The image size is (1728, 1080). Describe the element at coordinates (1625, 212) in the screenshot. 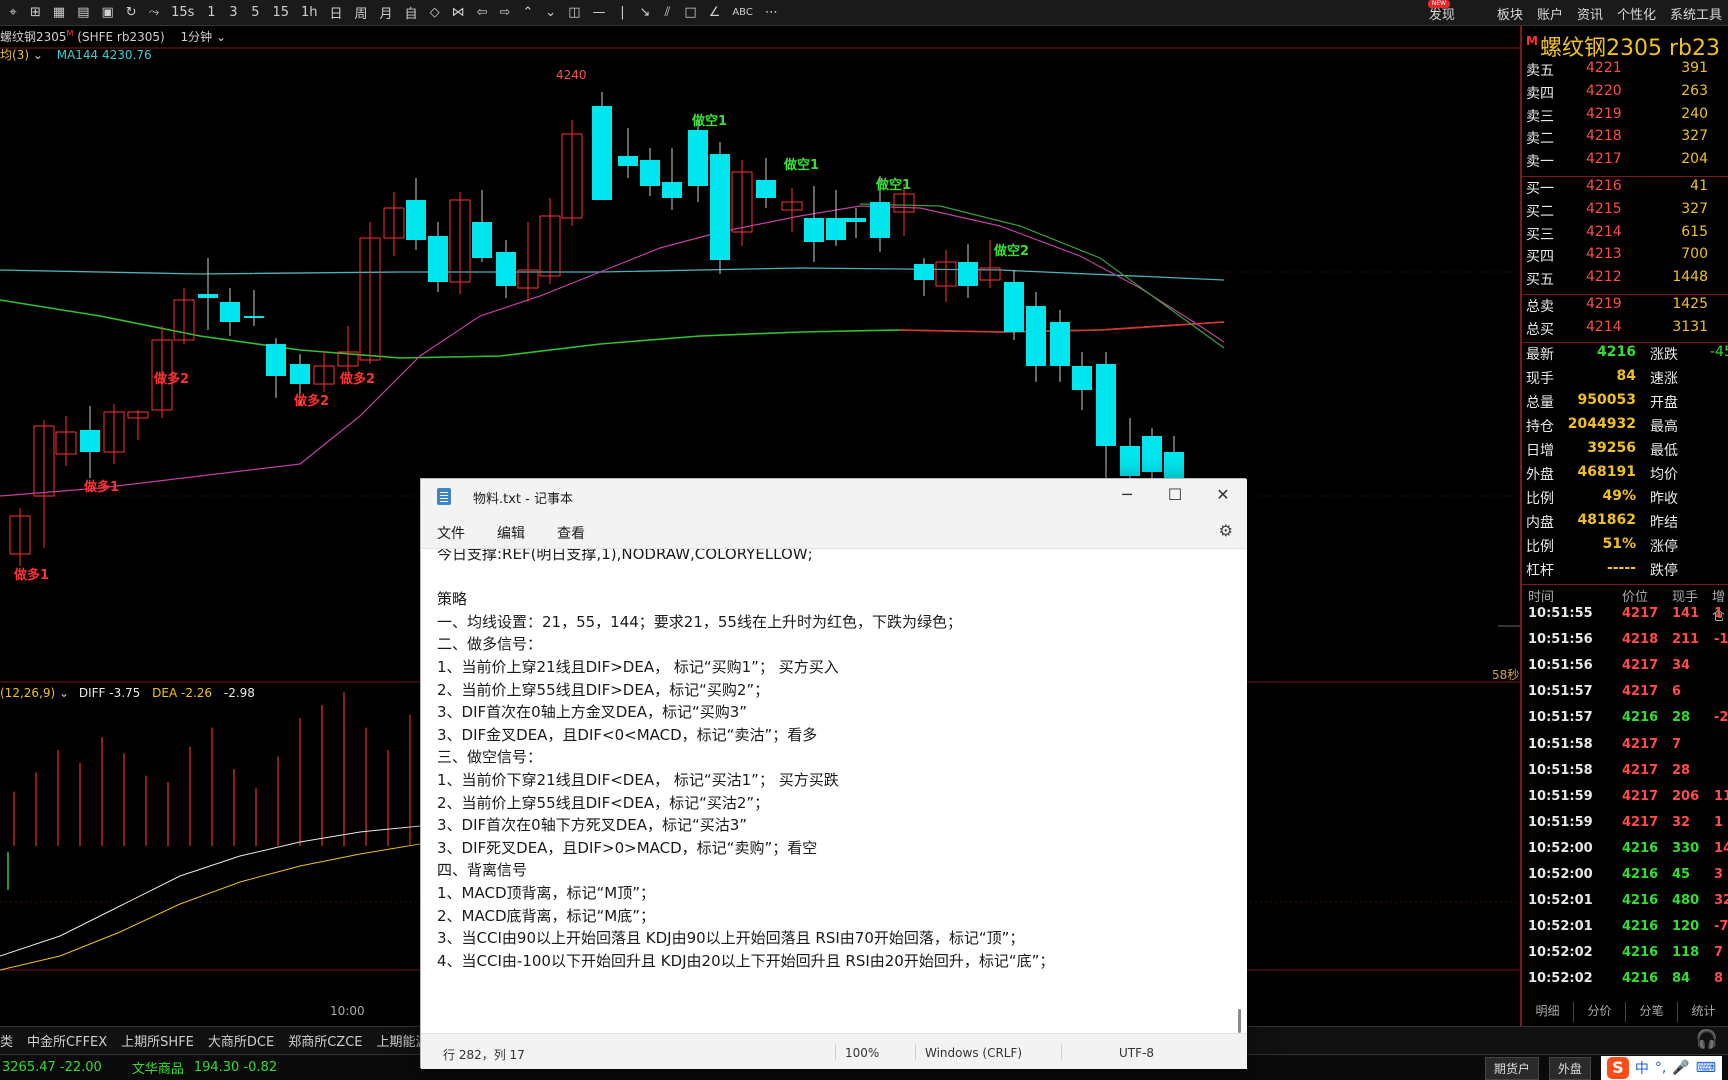

I see `order-book-row: 买二 4215 327` at that location.